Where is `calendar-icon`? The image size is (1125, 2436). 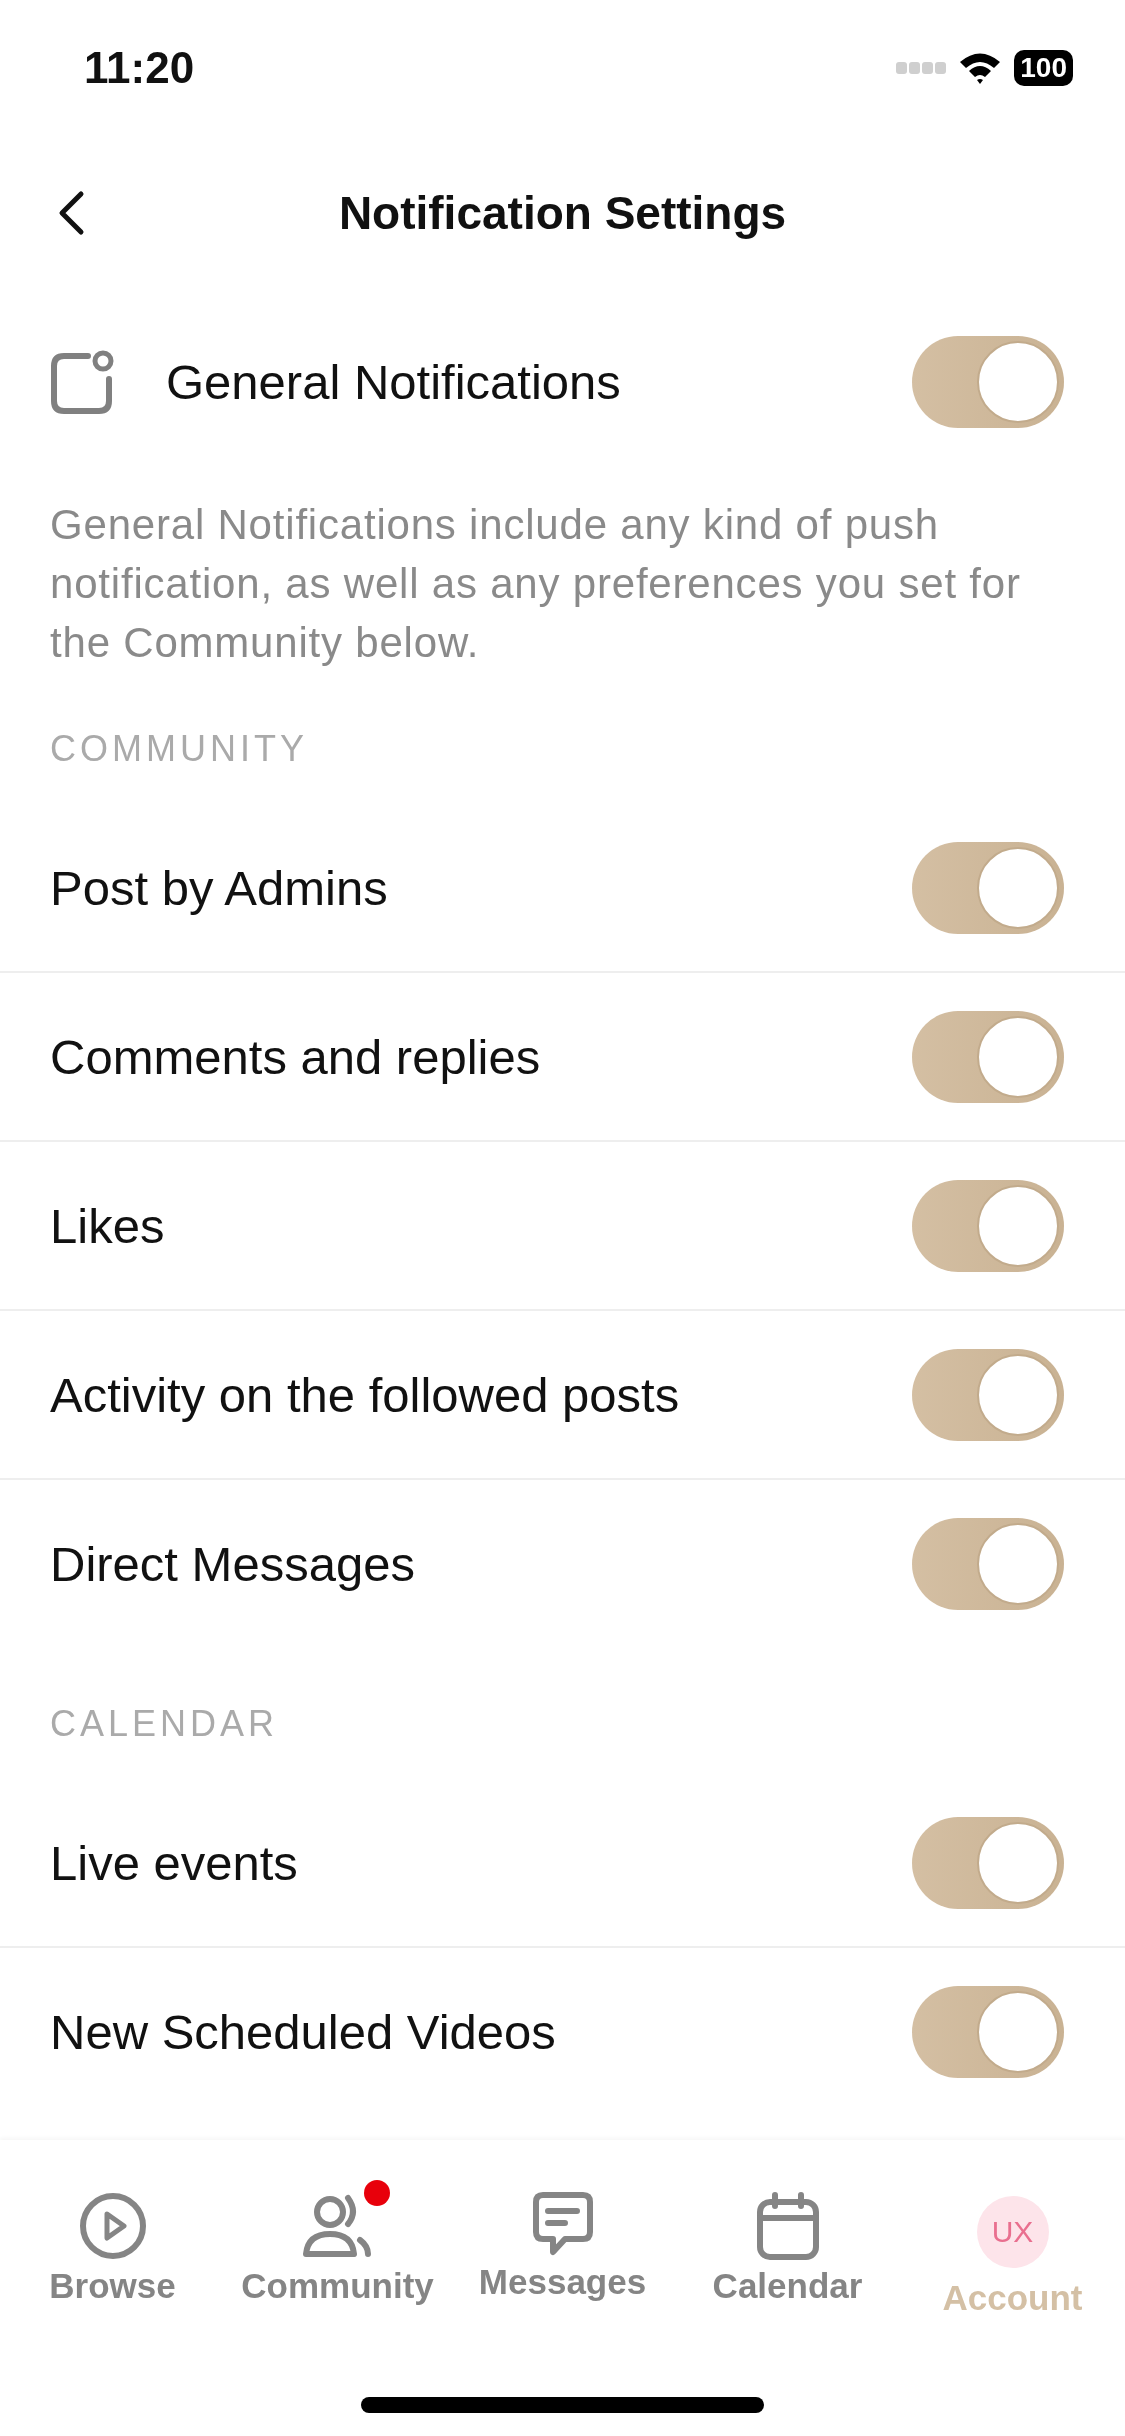 calendar-icon is located at coordinates (787, 2226).